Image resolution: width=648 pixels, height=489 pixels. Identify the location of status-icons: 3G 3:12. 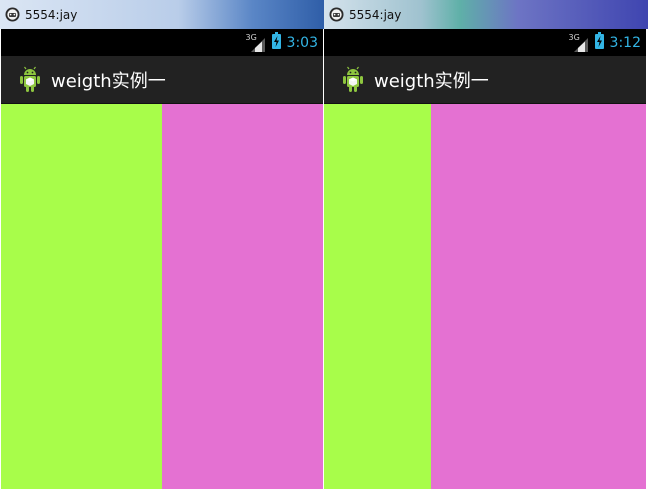
(605, 42).